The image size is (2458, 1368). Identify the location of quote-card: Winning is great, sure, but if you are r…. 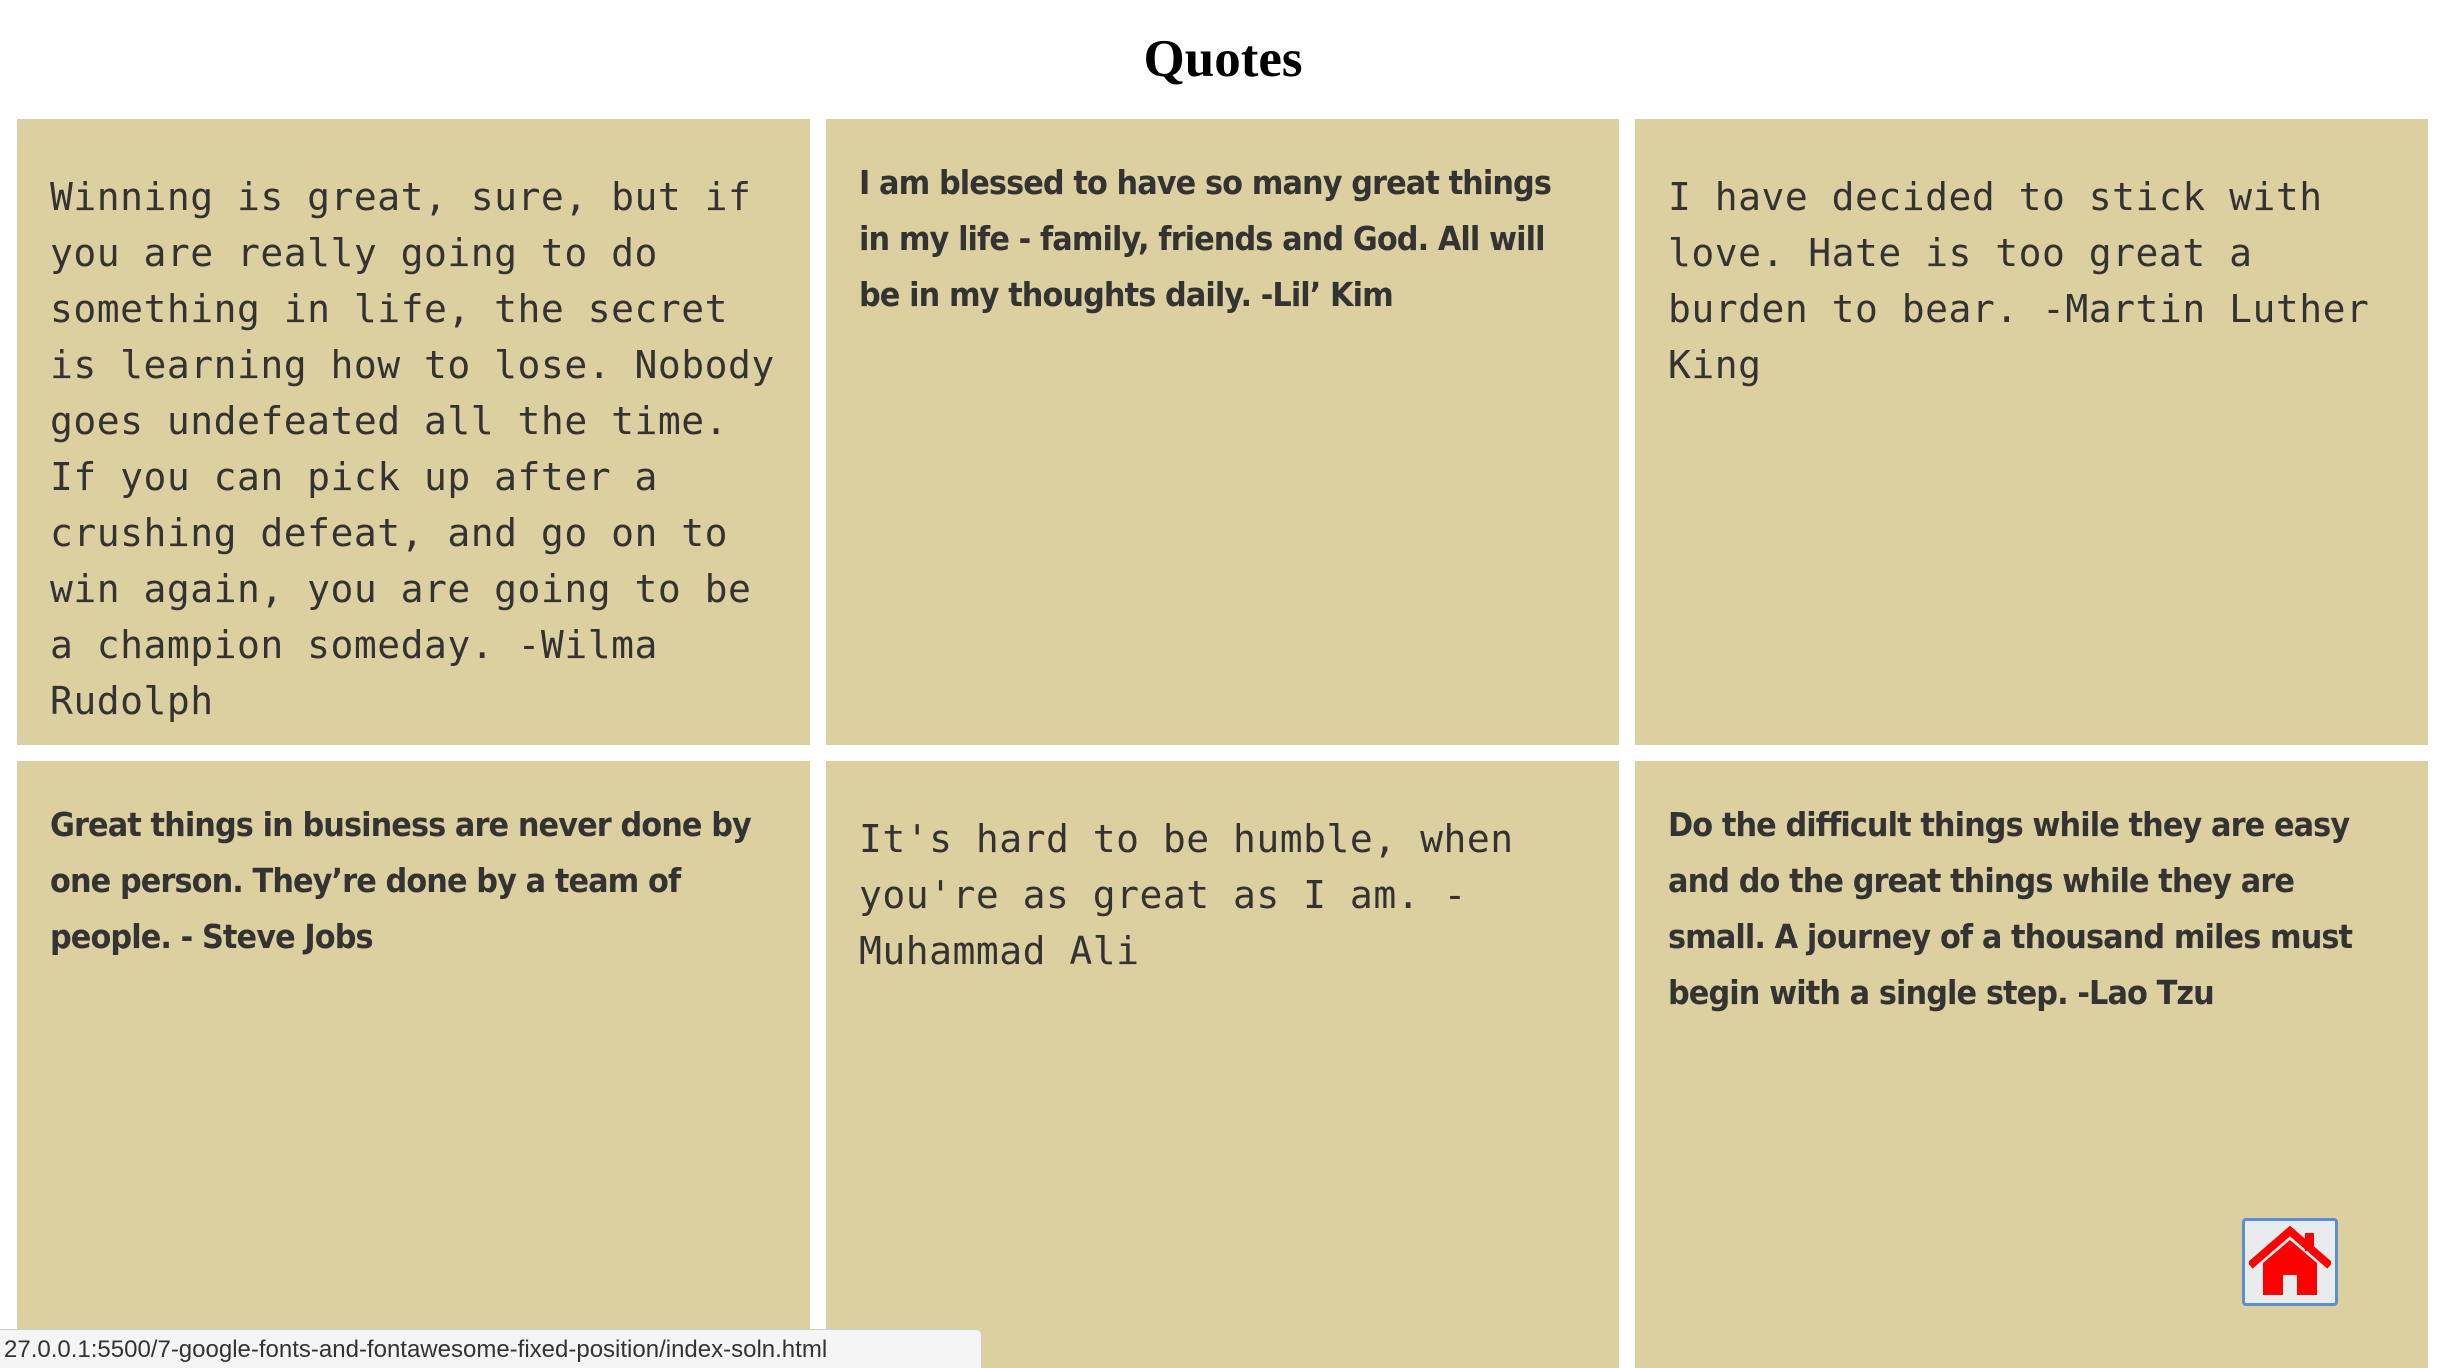
(413, 432).